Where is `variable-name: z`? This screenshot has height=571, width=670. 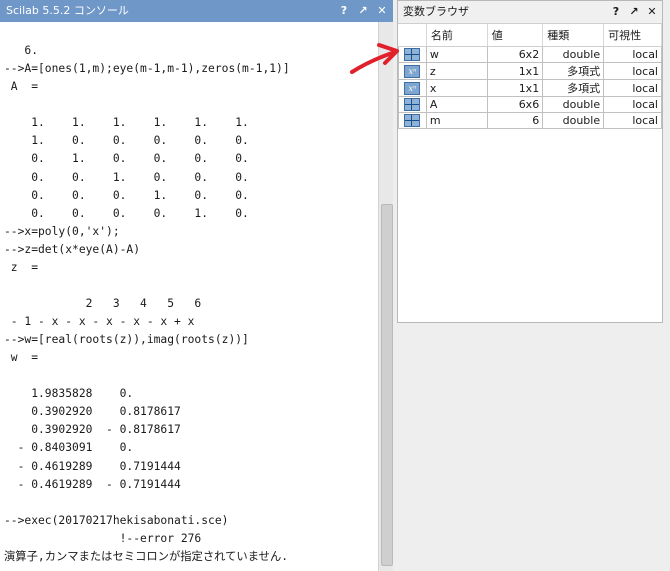 variable-name: z is located at coordinates (456, 71).